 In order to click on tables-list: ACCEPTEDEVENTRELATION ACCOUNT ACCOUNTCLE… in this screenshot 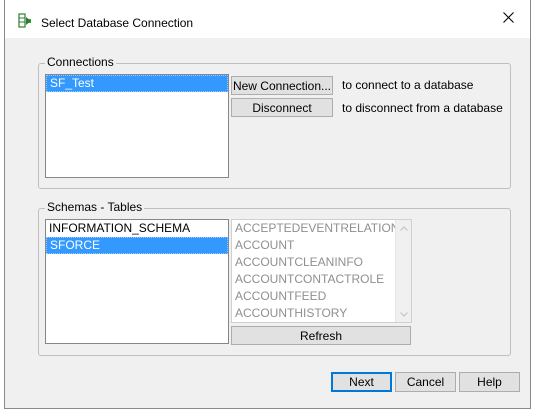, I will do `click(321, 271)`.